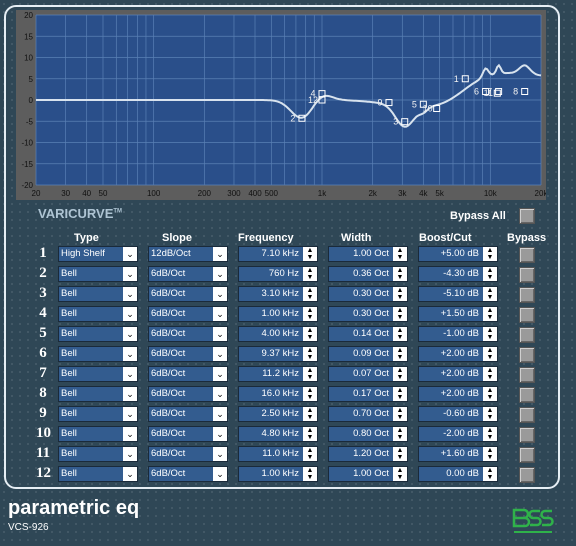  What do you see at coordinates (458, 334) in the screenshot?
I see `band-boost-cut-field: -1.00 dB ▲ ▼` at bounding box center [458, 334].